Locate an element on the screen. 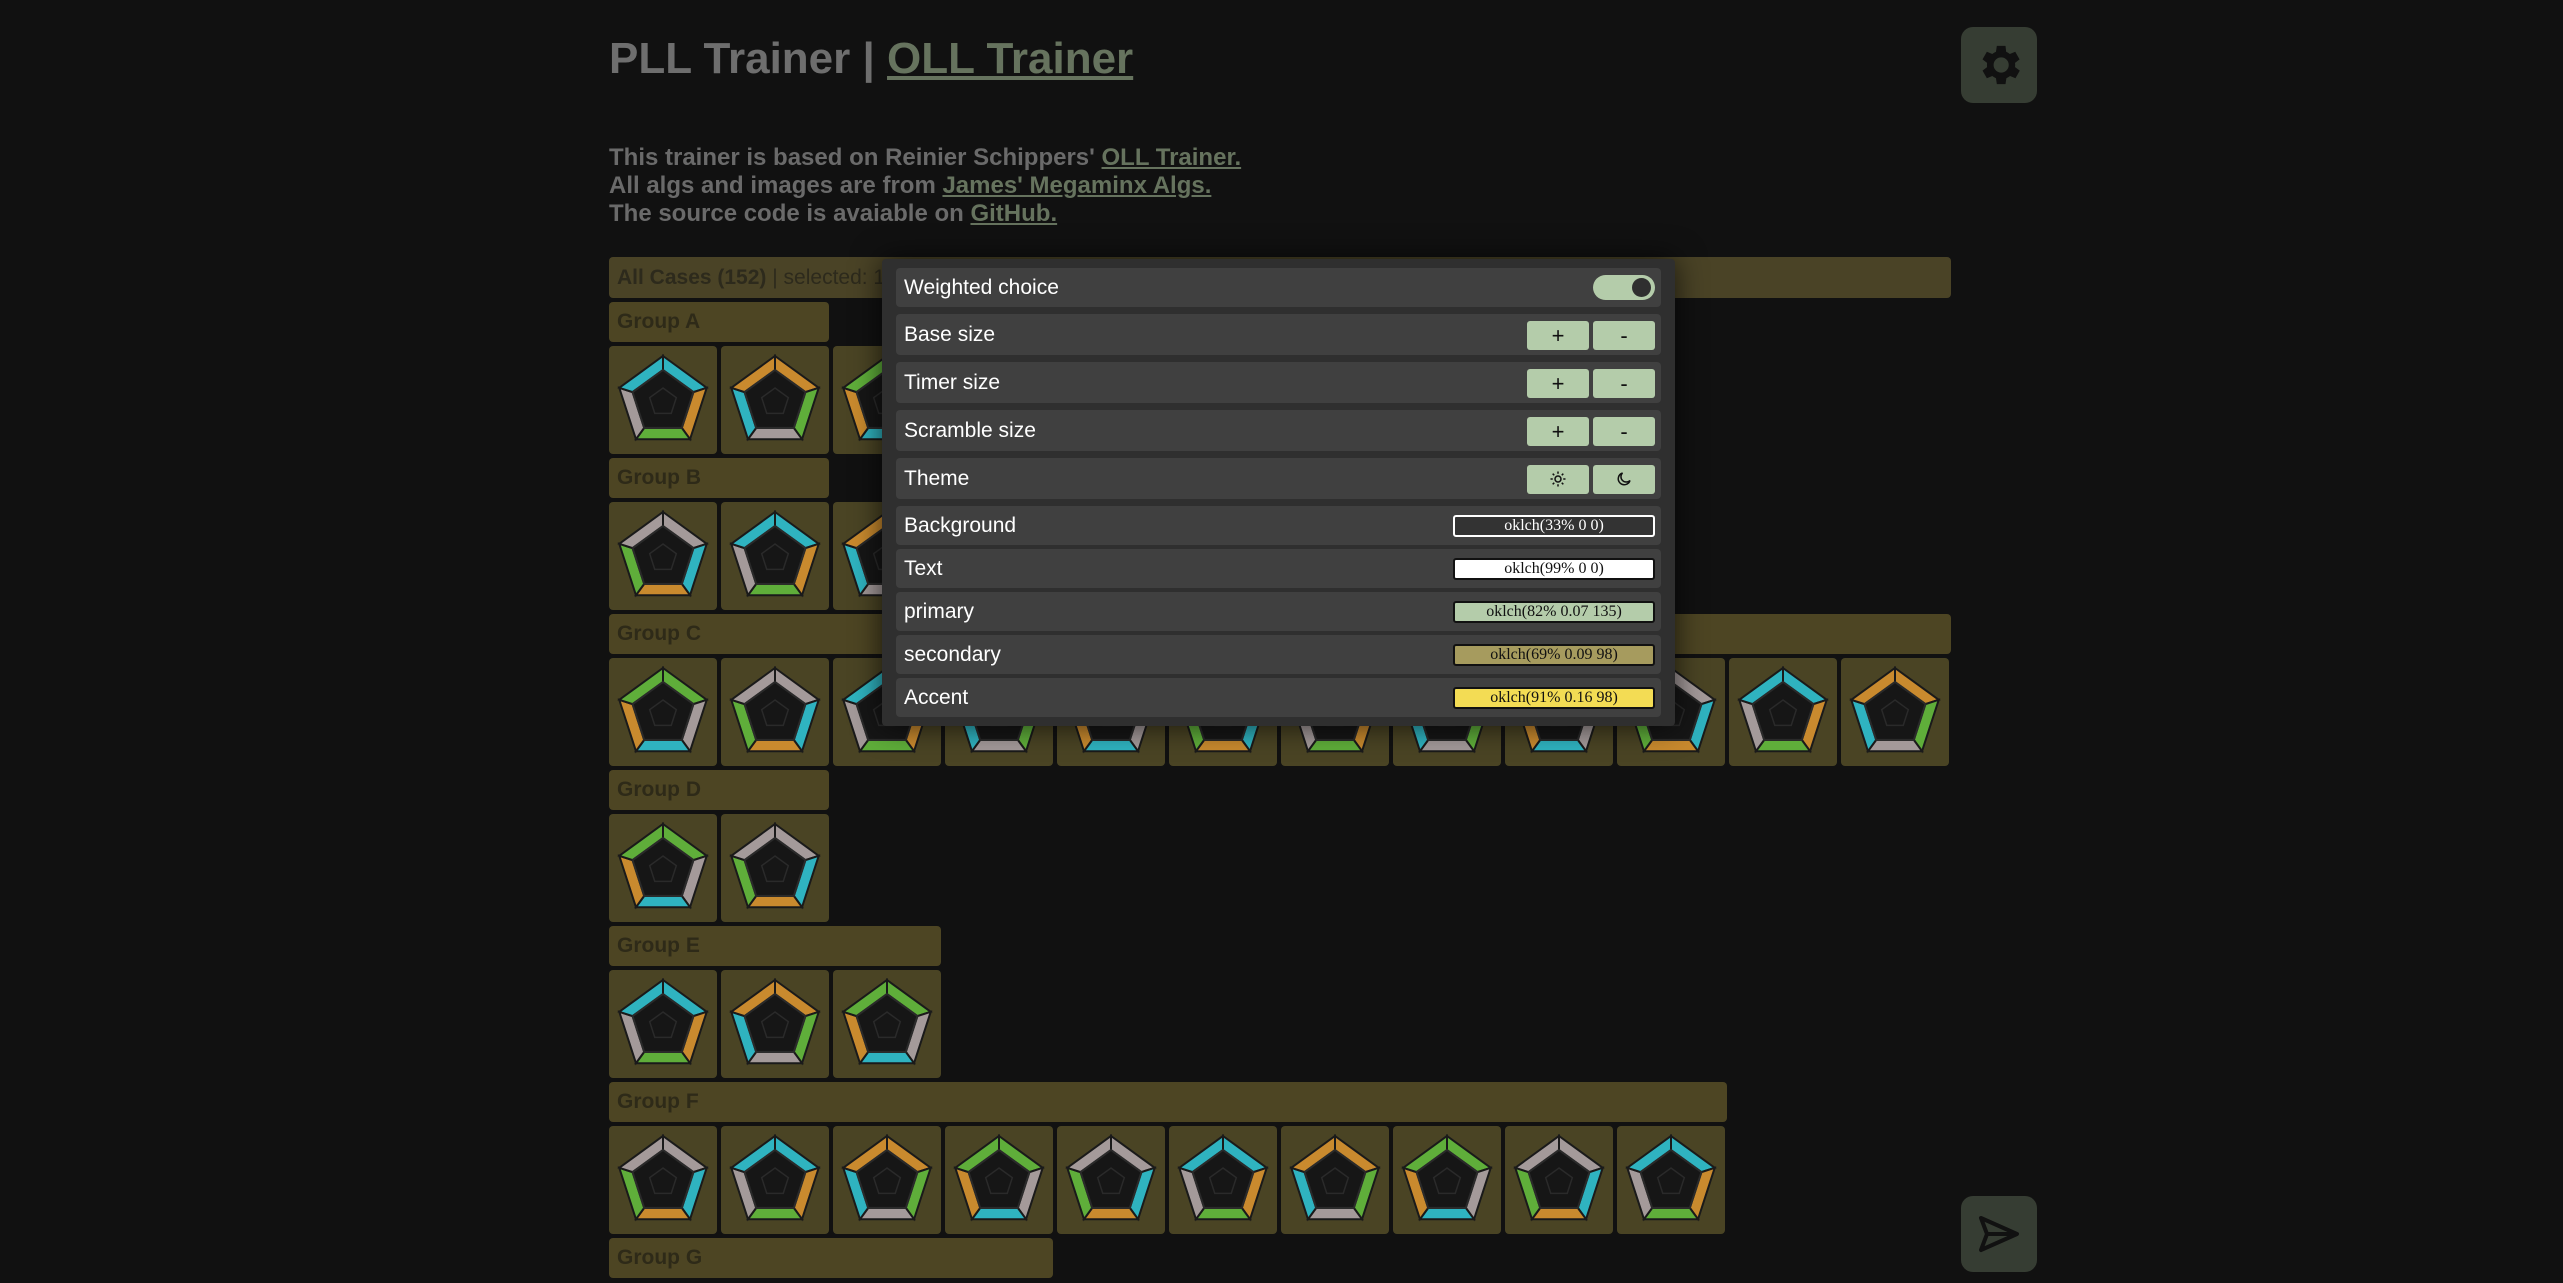 This screenshot has width=2563, height=1283. group-header: Group E is located at coordinates (775, 946).